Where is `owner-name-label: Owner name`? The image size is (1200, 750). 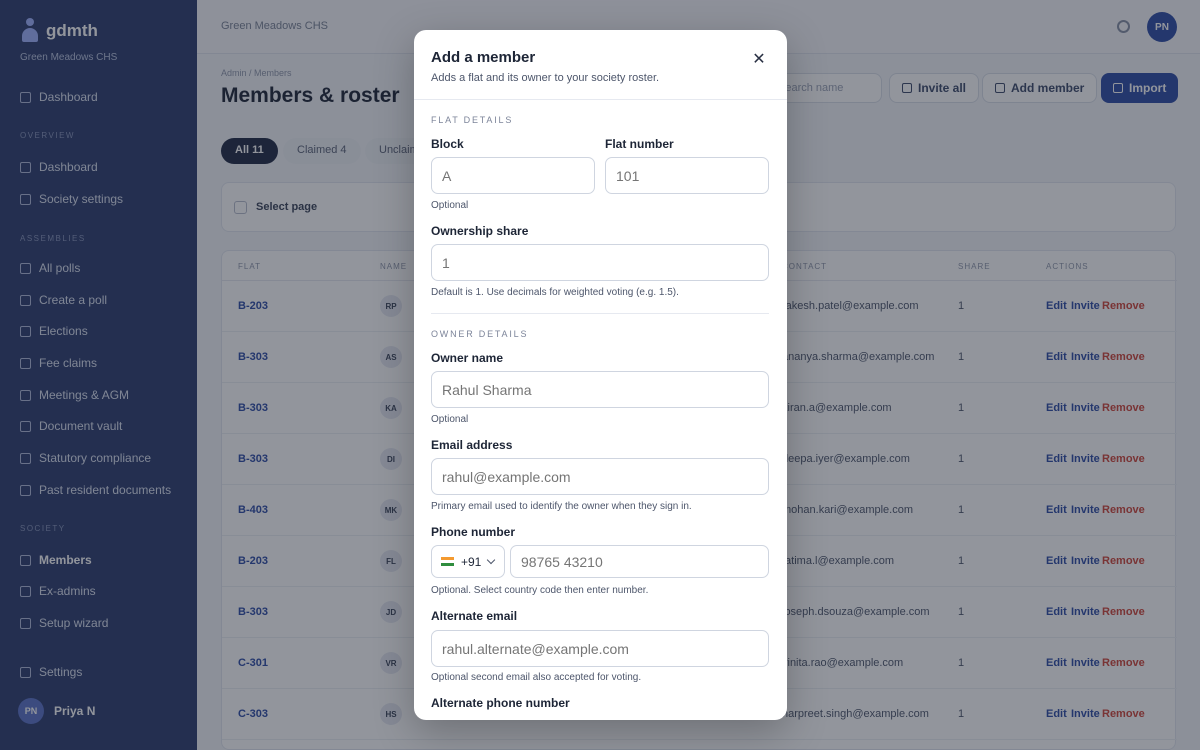
owner-name-label: Owner name is located at coordinates (467, 358).